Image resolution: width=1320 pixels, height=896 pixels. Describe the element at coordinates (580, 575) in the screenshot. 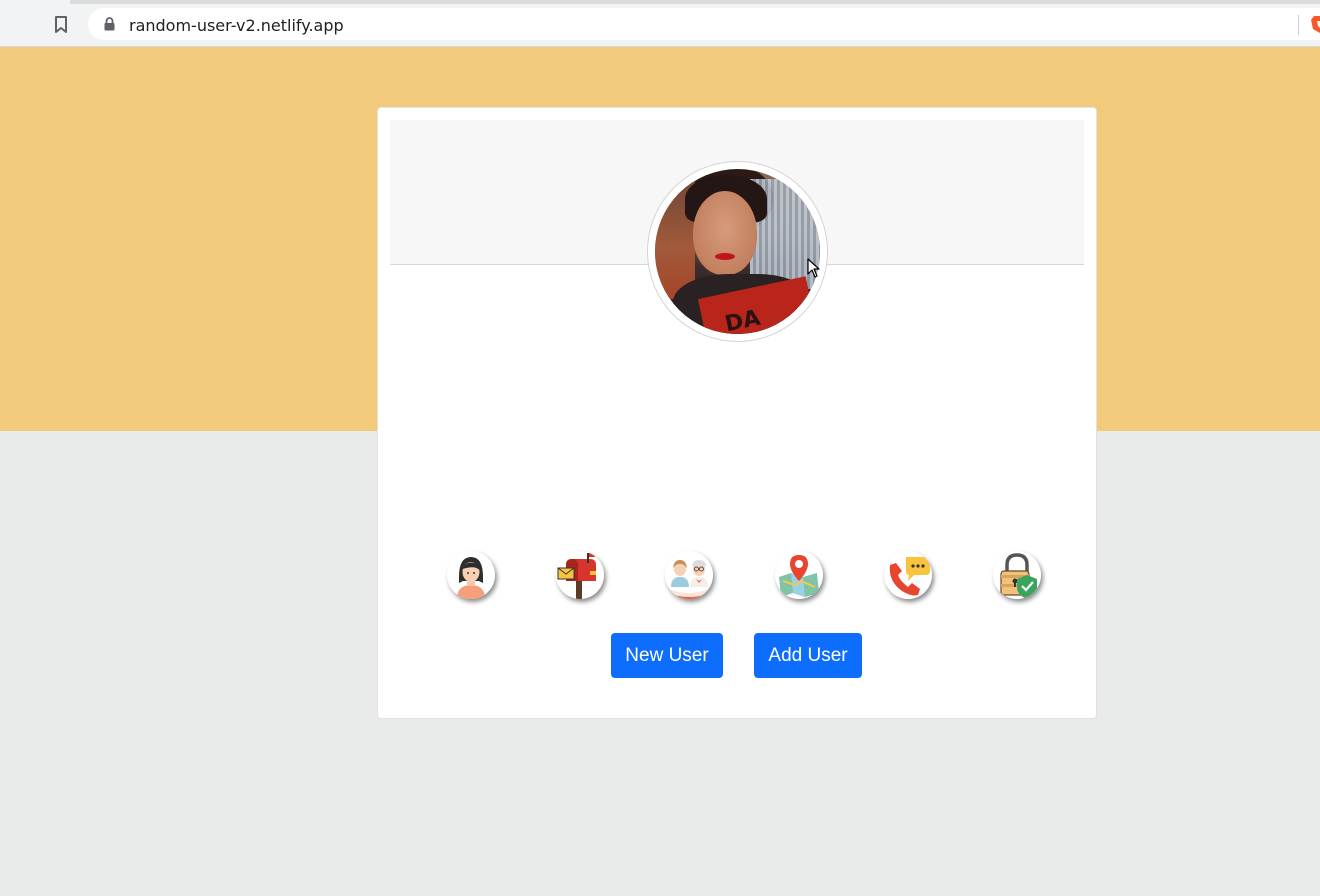

I see `mailbox-icon` at that location.